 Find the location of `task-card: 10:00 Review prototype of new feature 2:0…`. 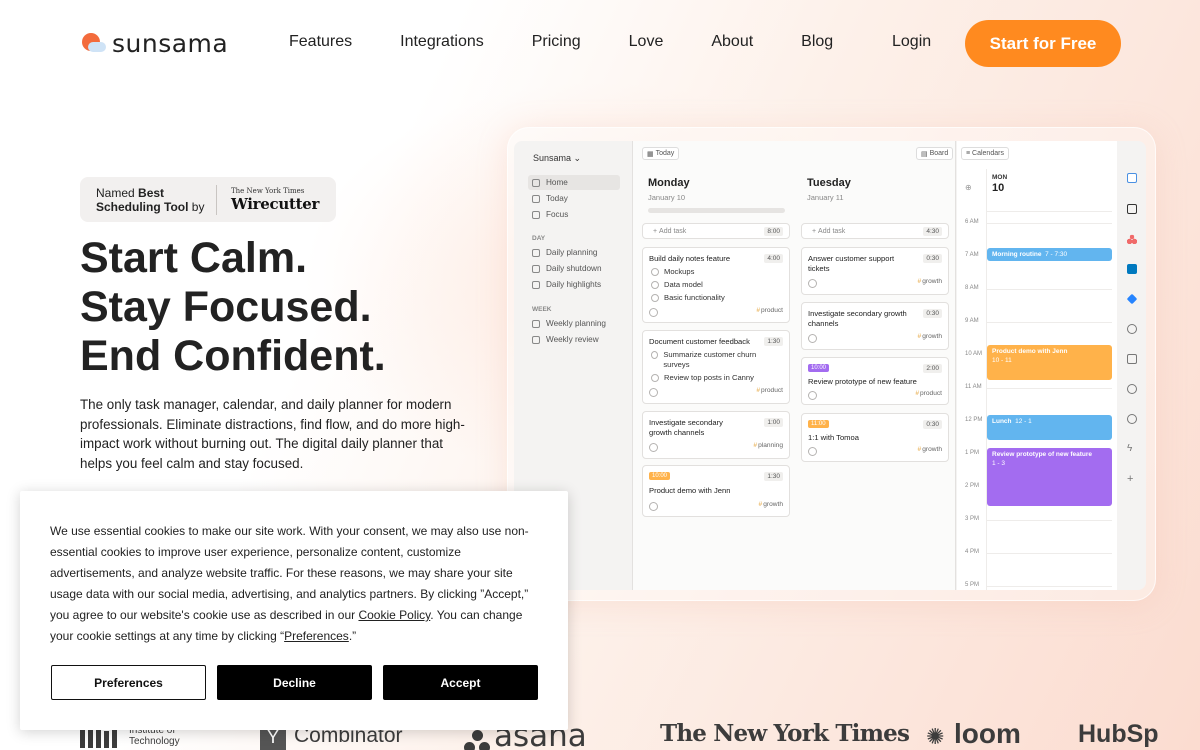

task-card: 10:00 Review prototype of new feature 2:0… is located at coordinates (875, 381).